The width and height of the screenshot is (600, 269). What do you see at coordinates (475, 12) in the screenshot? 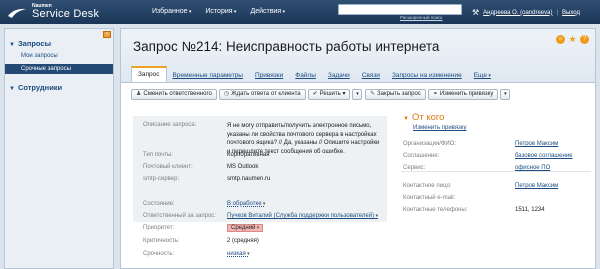
I see `tools-icon: ⚒` at bounding box center [475, 12].